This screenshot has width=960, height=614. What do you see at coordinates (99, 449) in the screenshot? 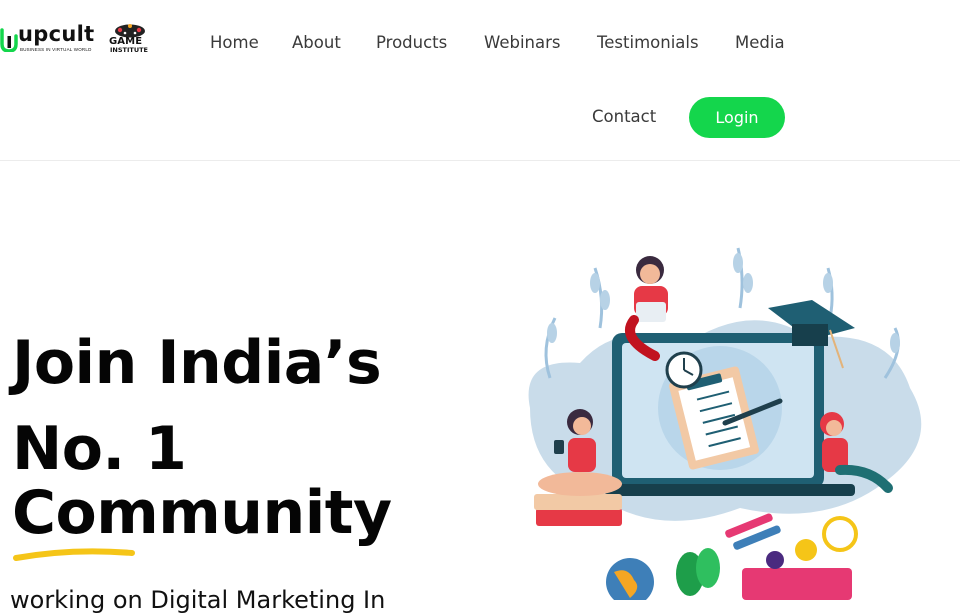
I see `hero-title-line-2: No. 1` at bounding box center [99, 449].